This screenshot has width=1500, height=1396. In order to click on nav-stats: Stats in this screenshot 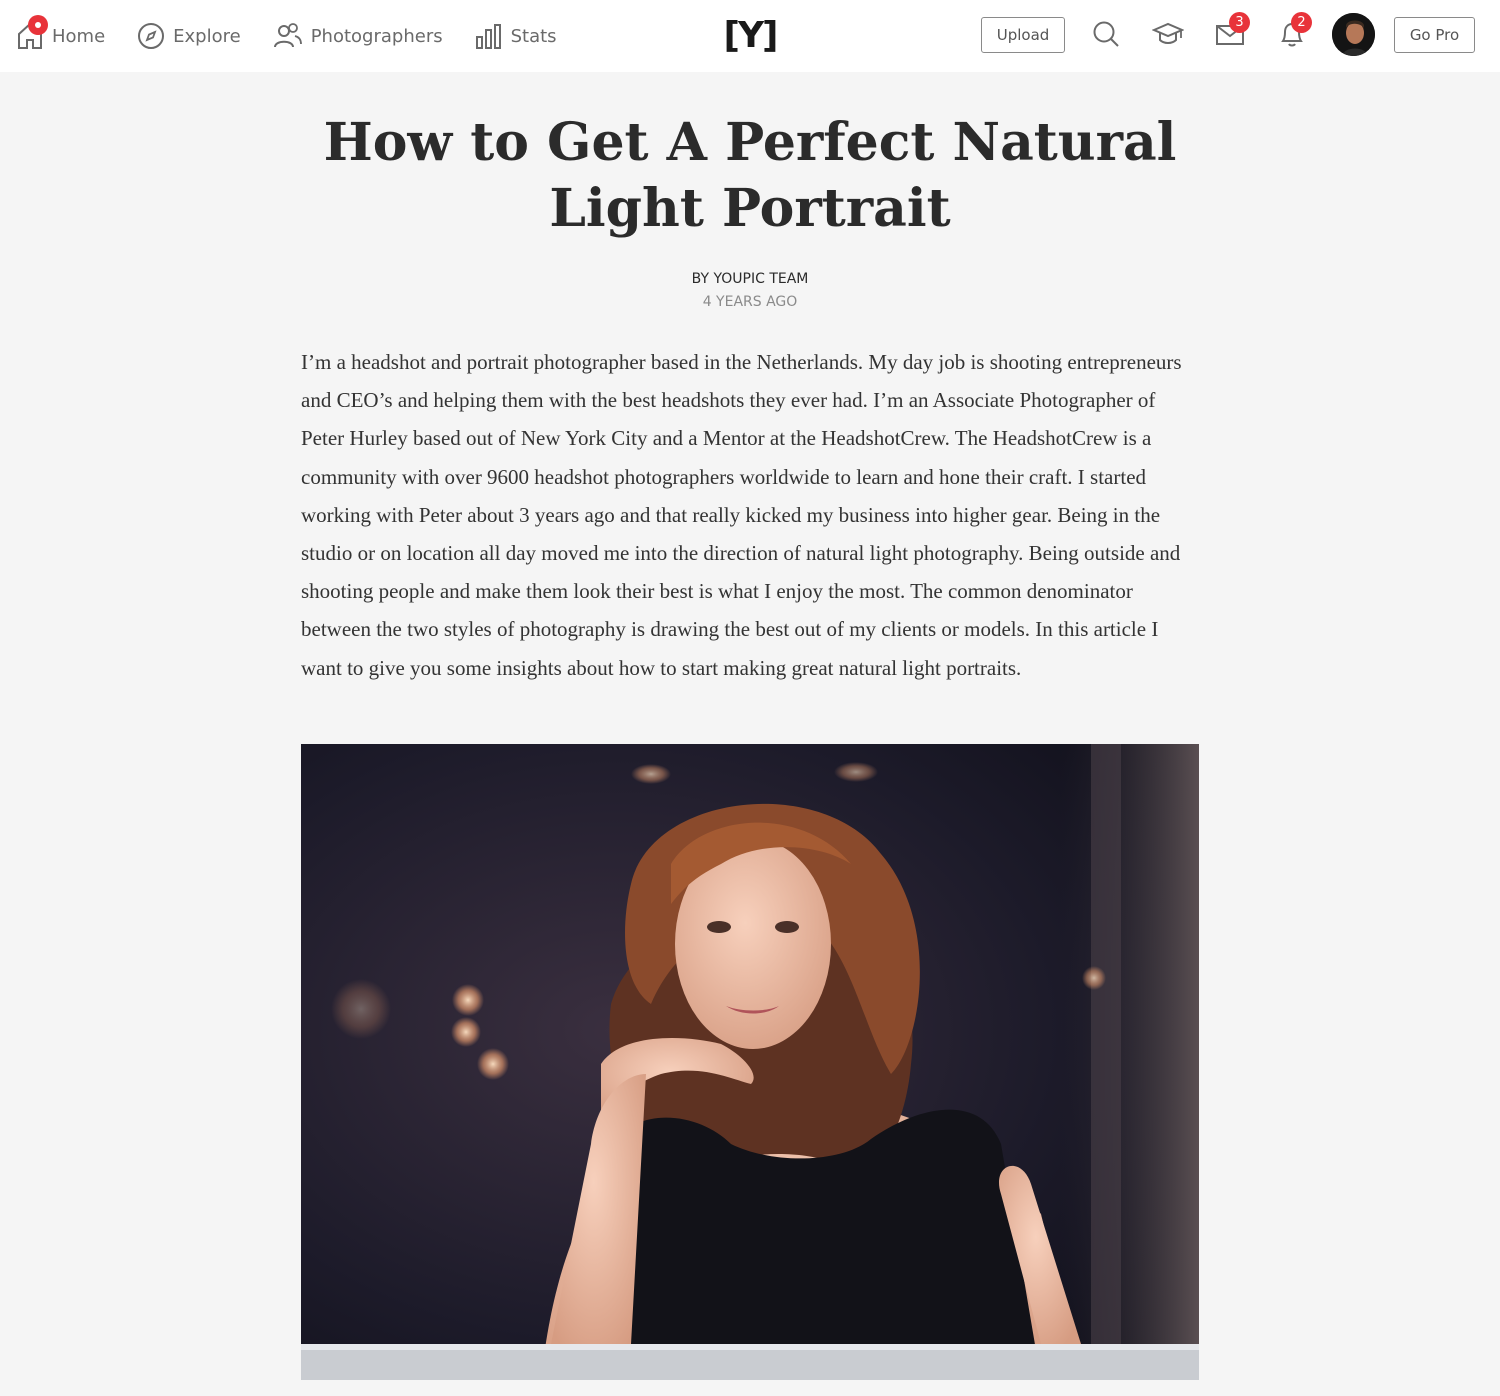, I will do `click(516, 36)`.